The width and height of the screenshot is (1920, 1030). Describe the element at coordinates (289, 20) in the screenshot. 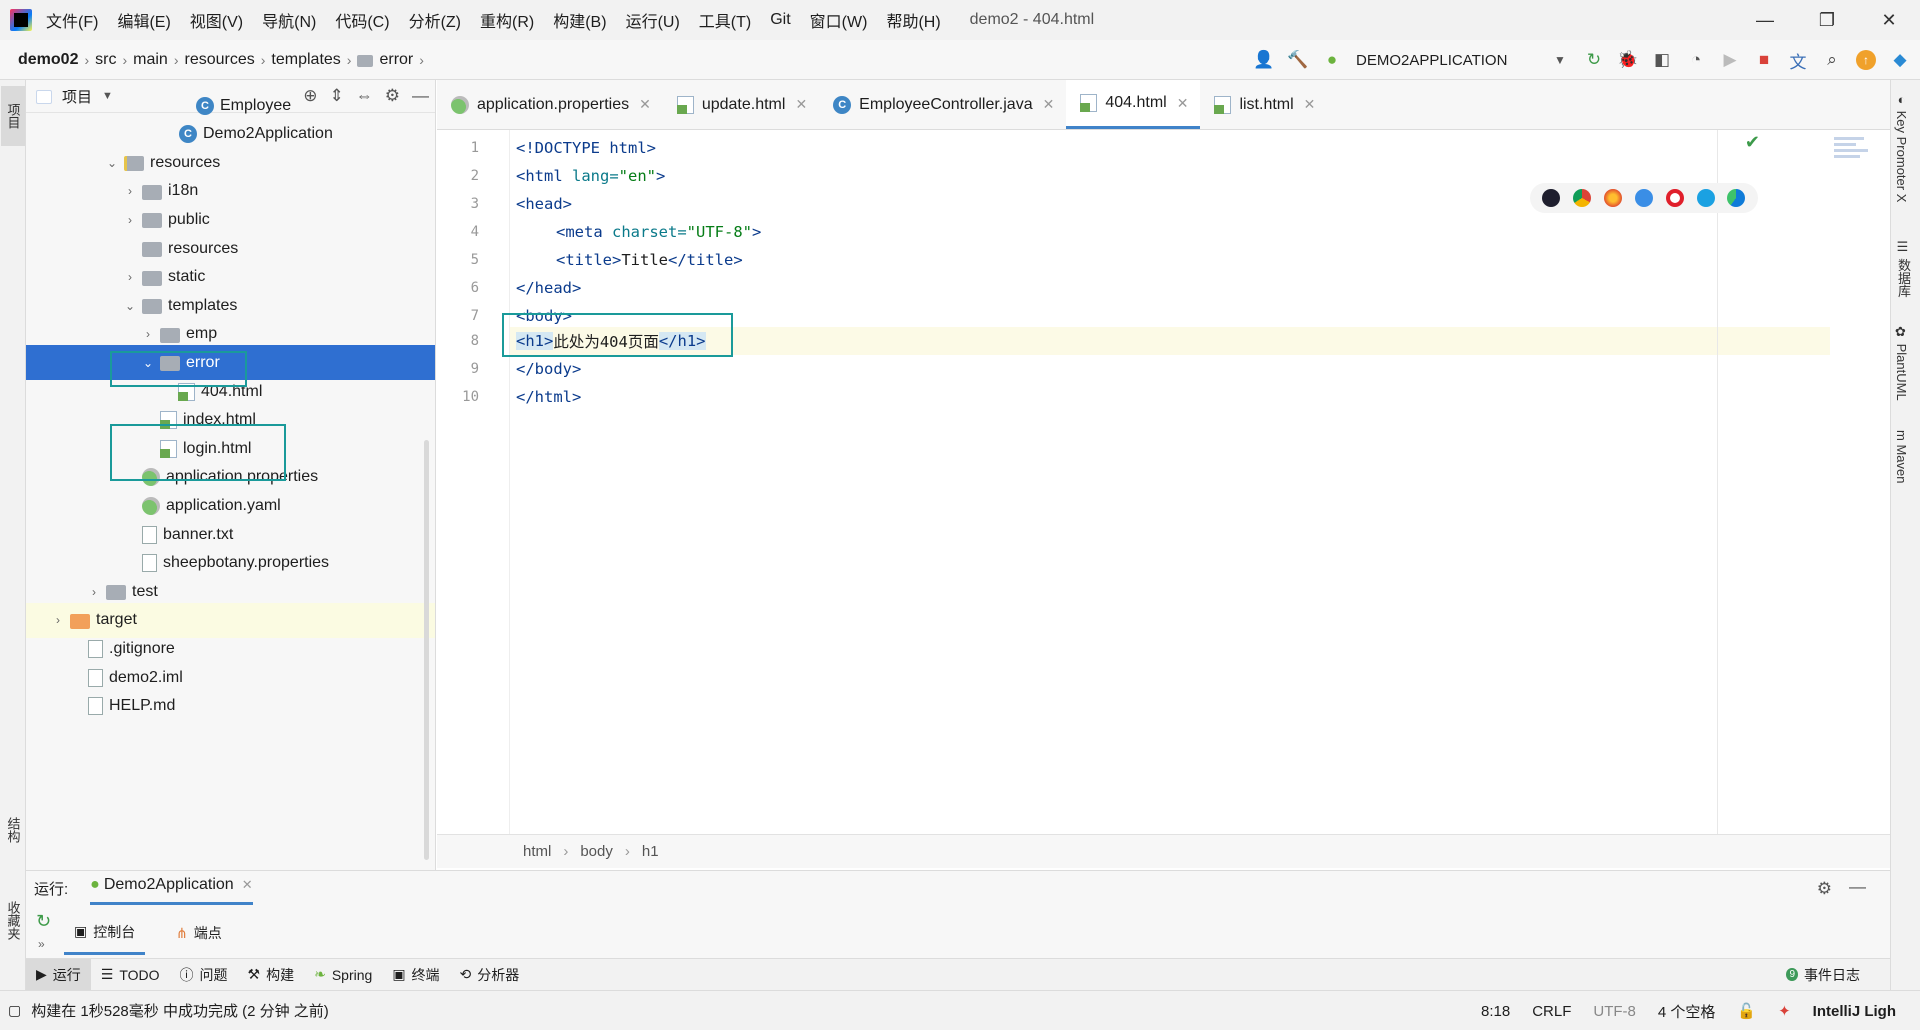

I see `menu-navigate: 导航(N)` at that location.